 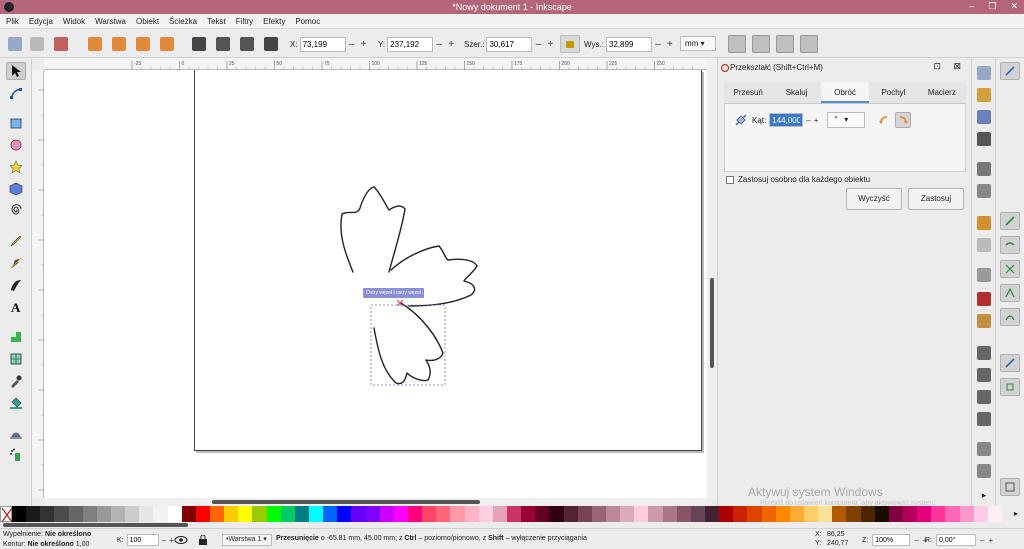 What do you see at coordinates (937, 66) in the screenshot?
I see `dock-icon: ⊡` at bounding box center [937, 66].